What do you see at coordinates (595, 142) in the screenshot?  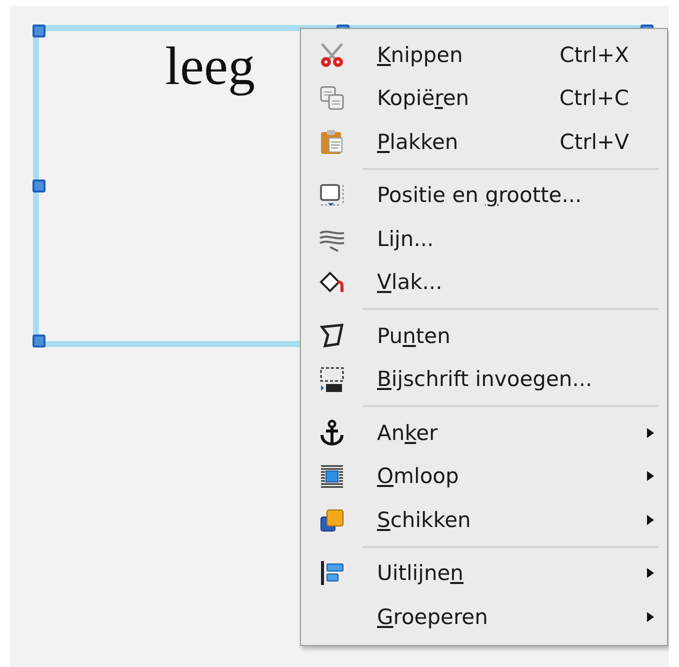 I see `shortcut-label: Ctrl+V` at bounding box center [595, 142].